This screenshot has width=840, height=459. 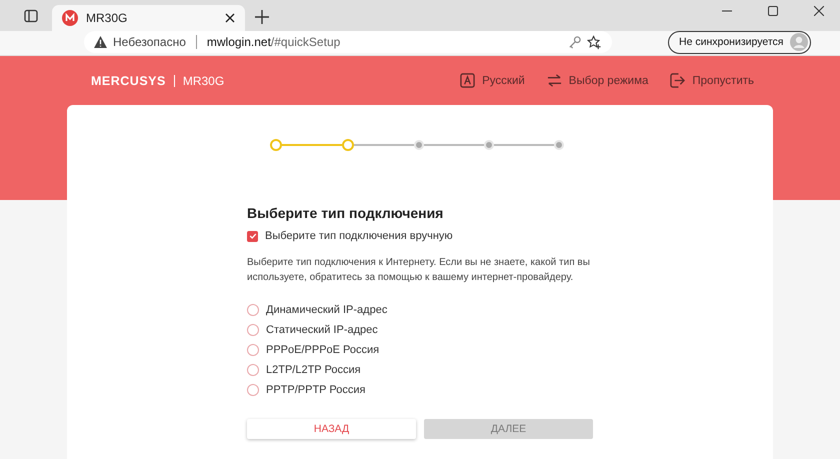 What do you see at coordinates (203, 81) in the screenshot?
I see `model-name: MR30G` at bounding box center [203, 81].